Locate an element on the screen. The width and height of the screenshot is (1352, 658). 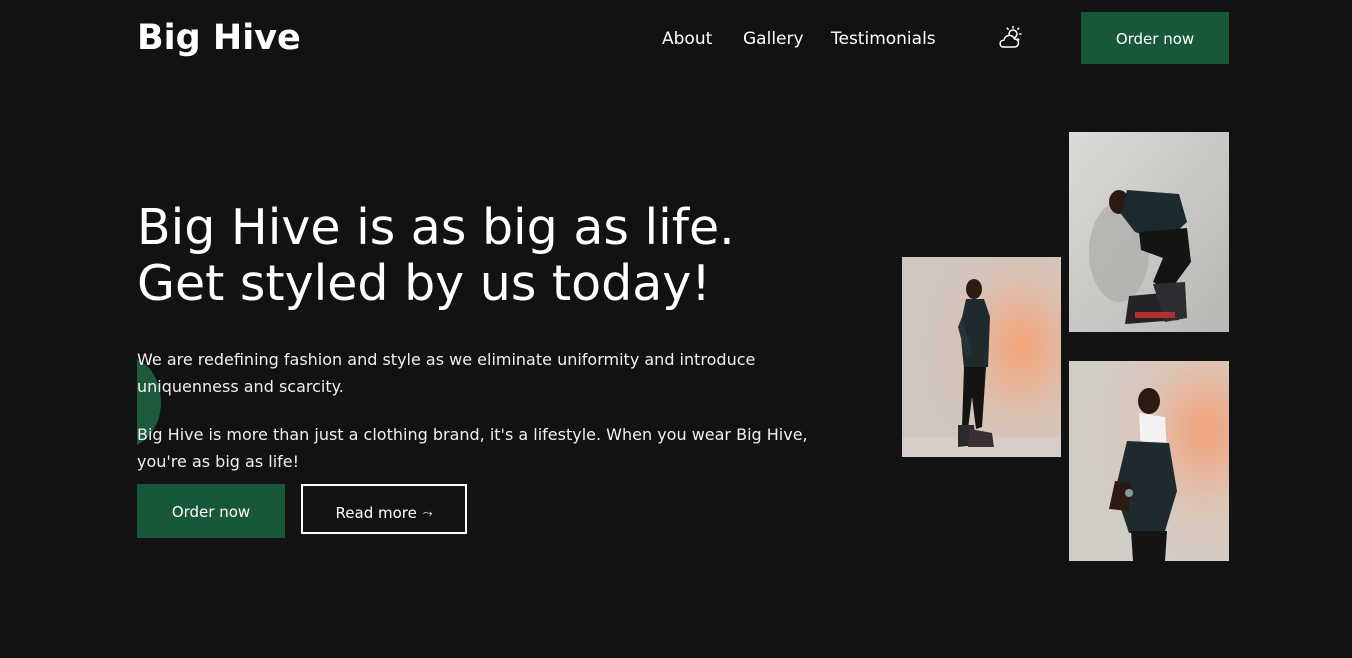
hero-title-line-1: Big Hive is as big as life. is located at coordinates (436, 227).